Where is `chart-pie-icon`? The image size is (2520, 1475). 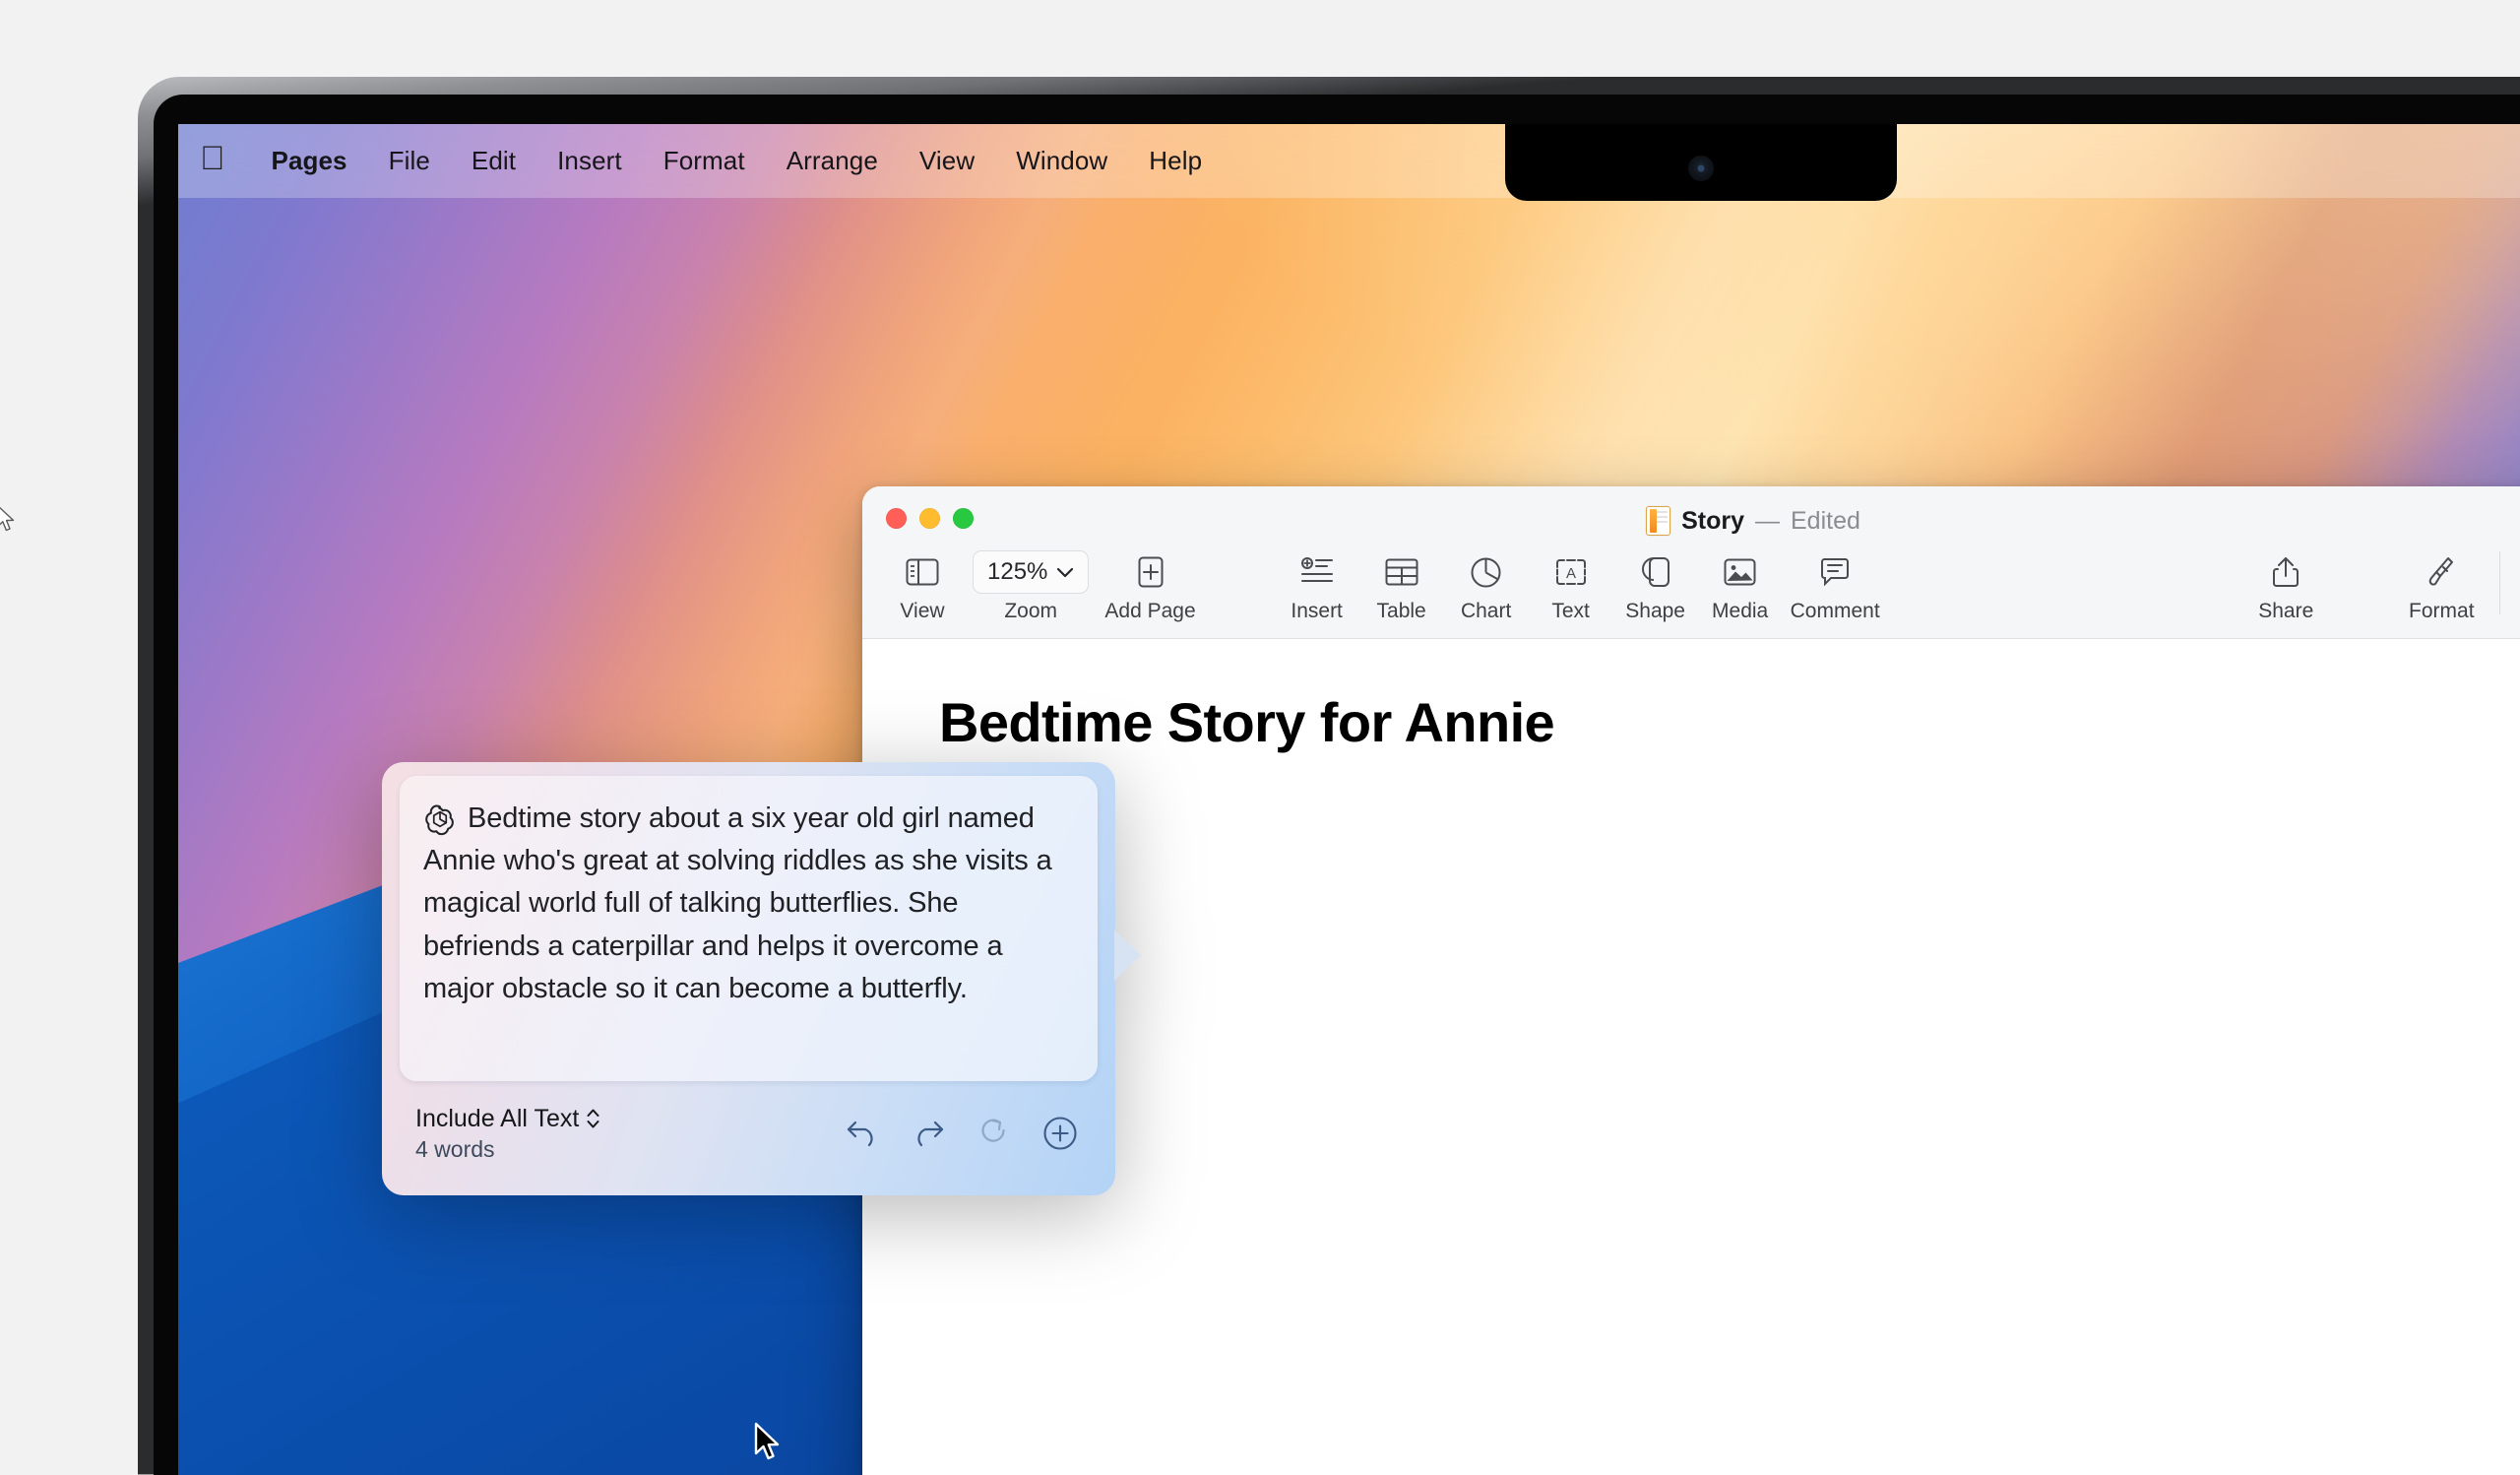 chart-pie-icon is located at coordinates (1486, 572).